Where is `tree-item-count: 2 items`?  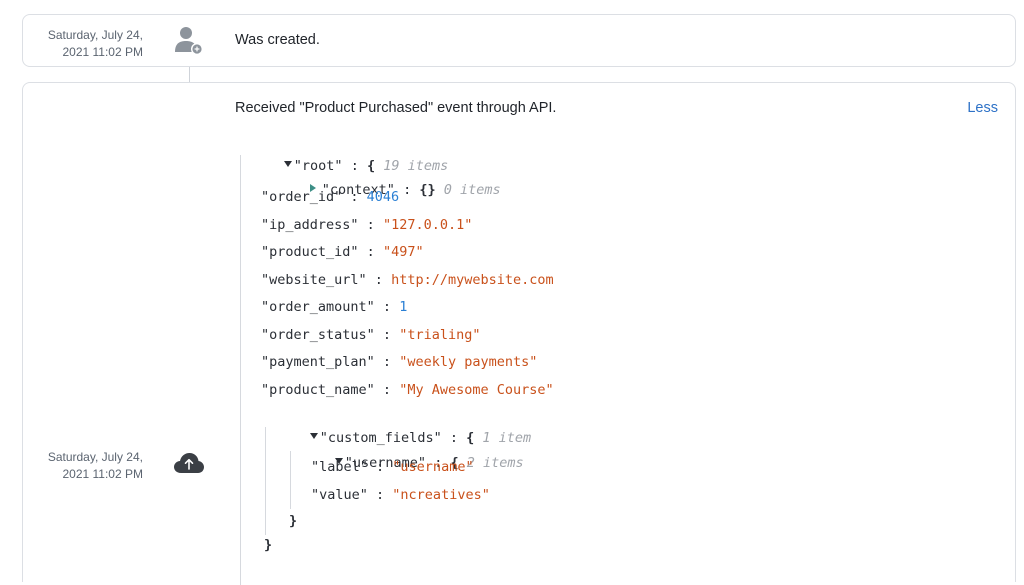 tree-item-count: 2 items is located at coordinates (495, 463).